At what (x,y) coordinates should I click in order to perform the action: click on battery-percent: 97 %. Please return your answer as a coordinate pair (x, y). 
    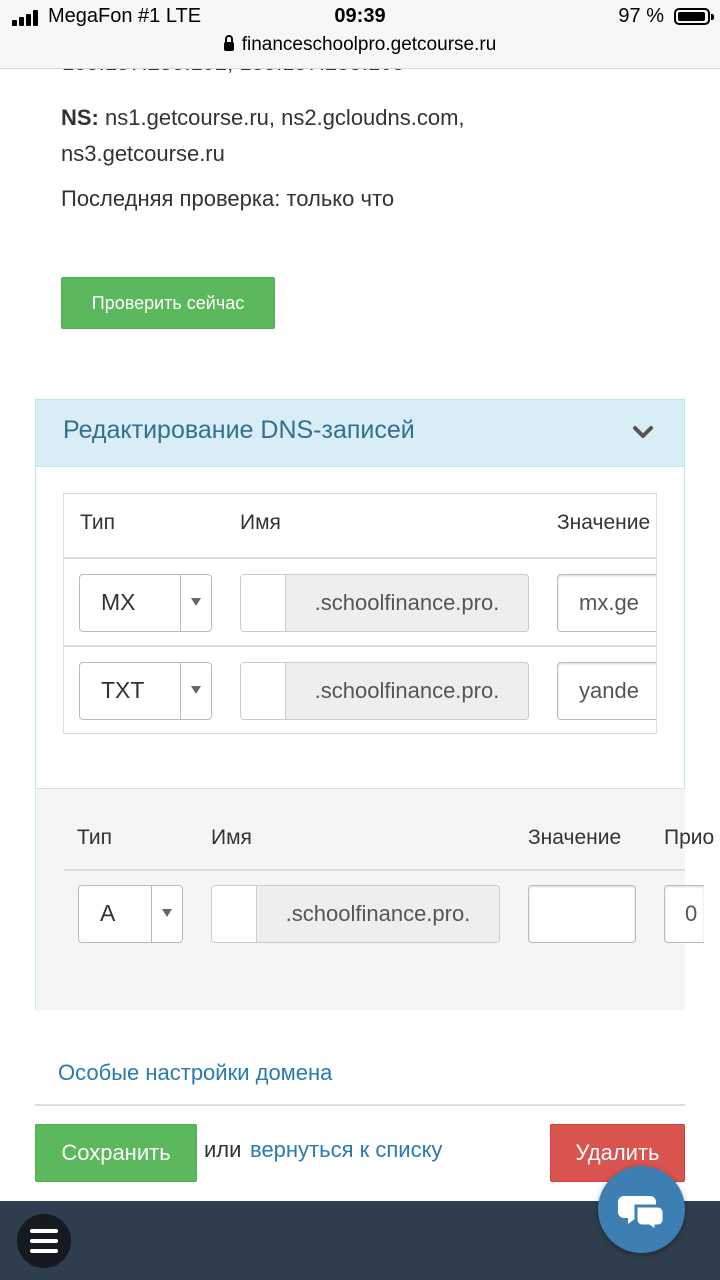
    Looking at the image, I should click on (641, 16).